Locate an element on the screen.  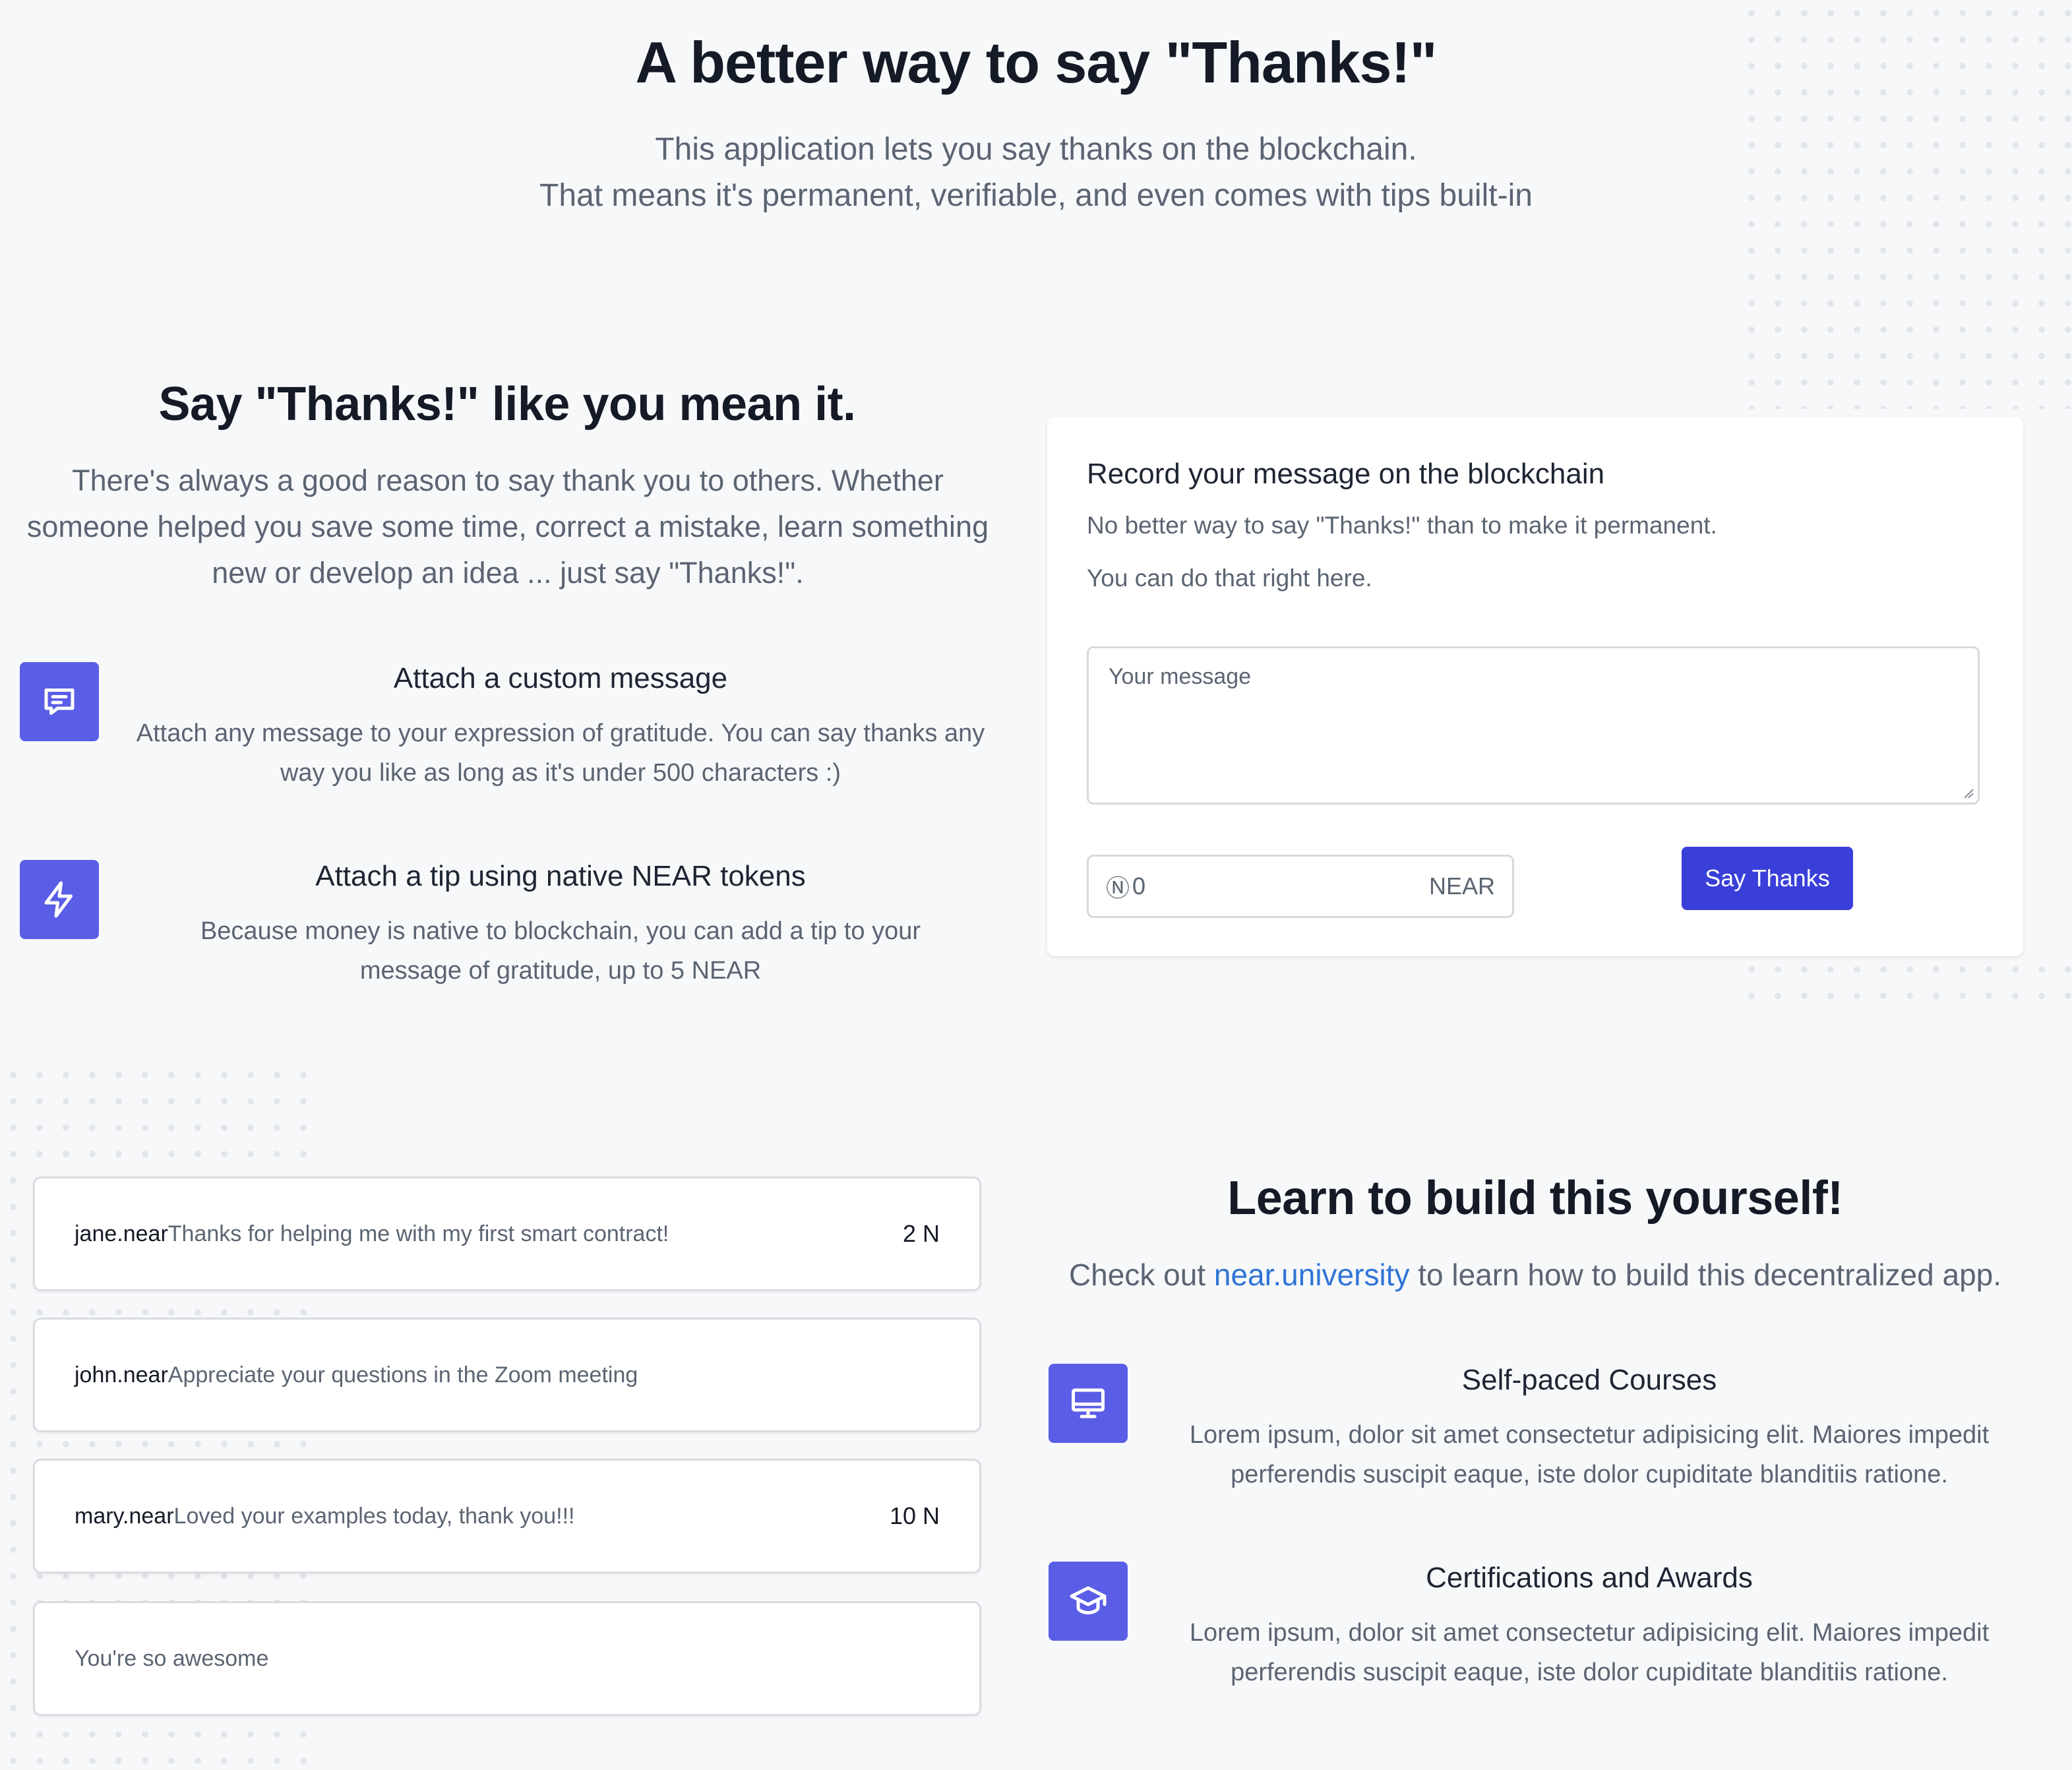
feature-message-icon-box is located at coordinates (59, 701).